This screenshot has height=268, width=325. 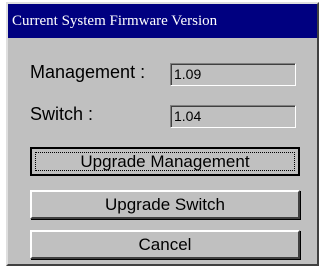 I want to click on upgrade-switch-button: Upgrade Switch, so click(x=165, y=204).